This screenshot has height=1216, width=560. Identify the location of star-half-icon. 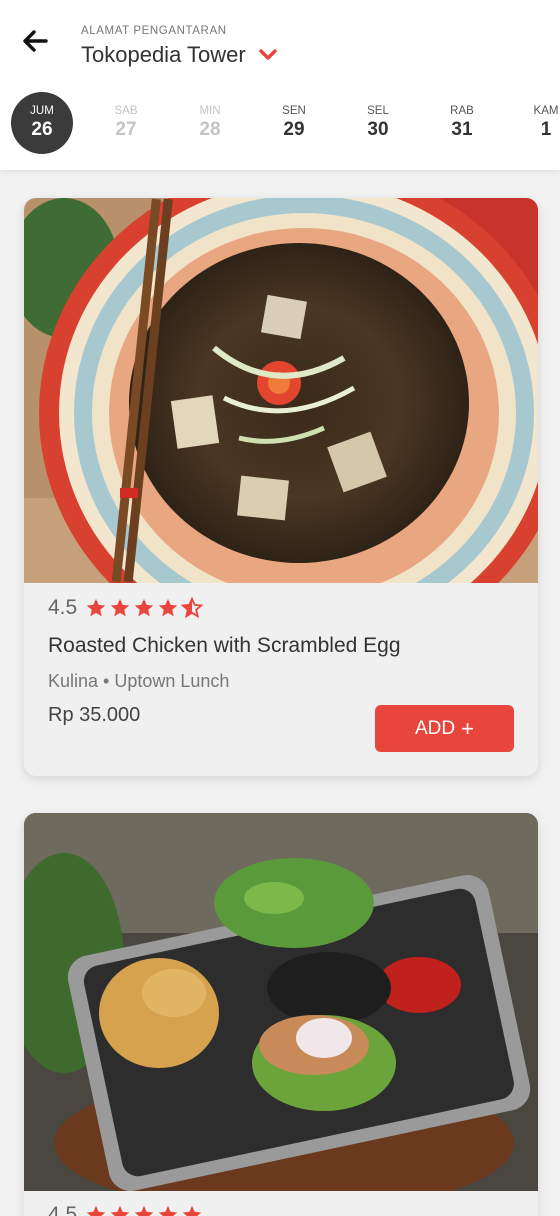
(192, 608).